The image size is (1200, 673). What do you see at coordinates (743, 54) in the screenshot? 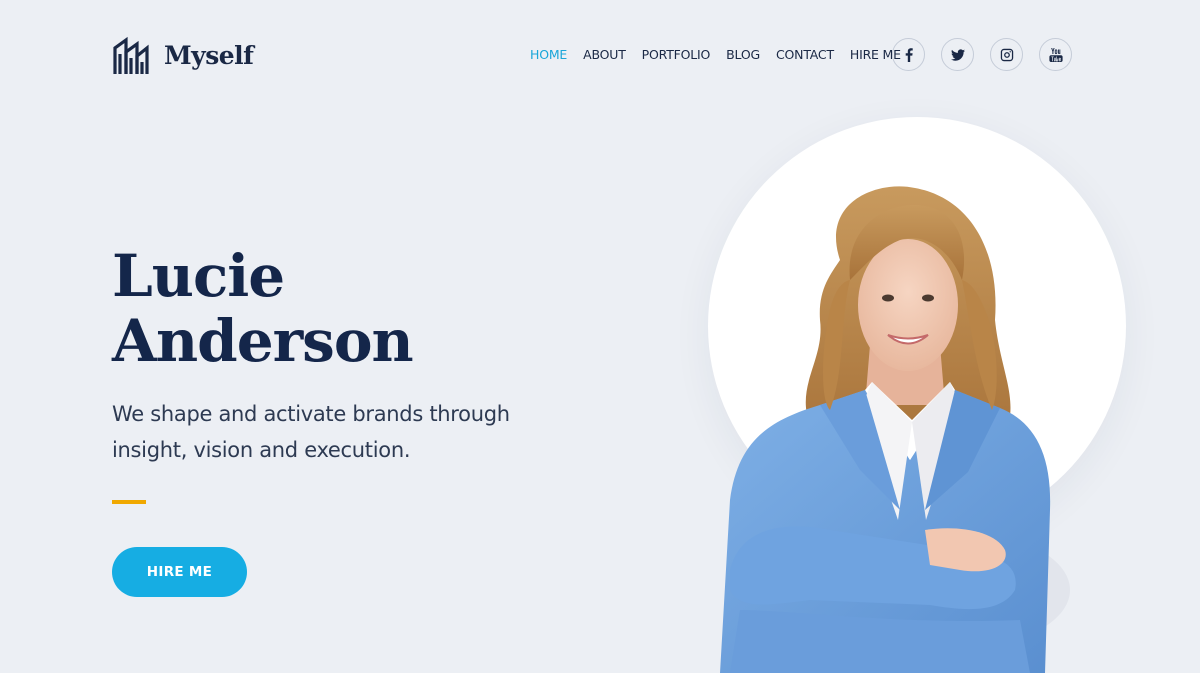
I see `nav-blog: BLOG` at bounding box center [743, 54].